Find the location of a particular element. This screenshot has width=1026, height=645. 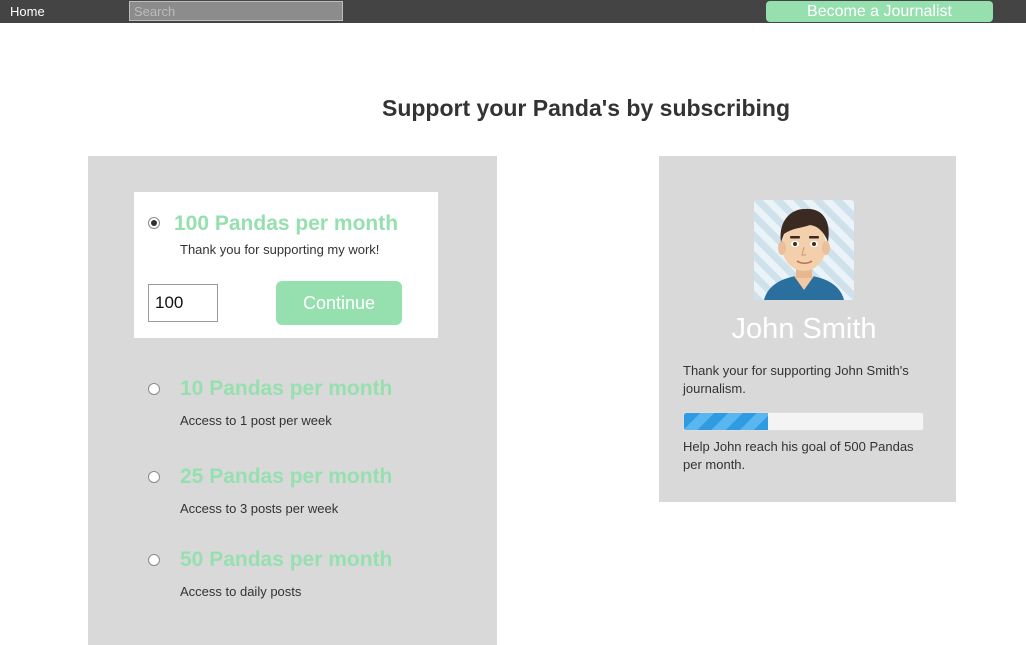

plan-title-10: 10 Pandas per month is located at coordinates (286, 388).